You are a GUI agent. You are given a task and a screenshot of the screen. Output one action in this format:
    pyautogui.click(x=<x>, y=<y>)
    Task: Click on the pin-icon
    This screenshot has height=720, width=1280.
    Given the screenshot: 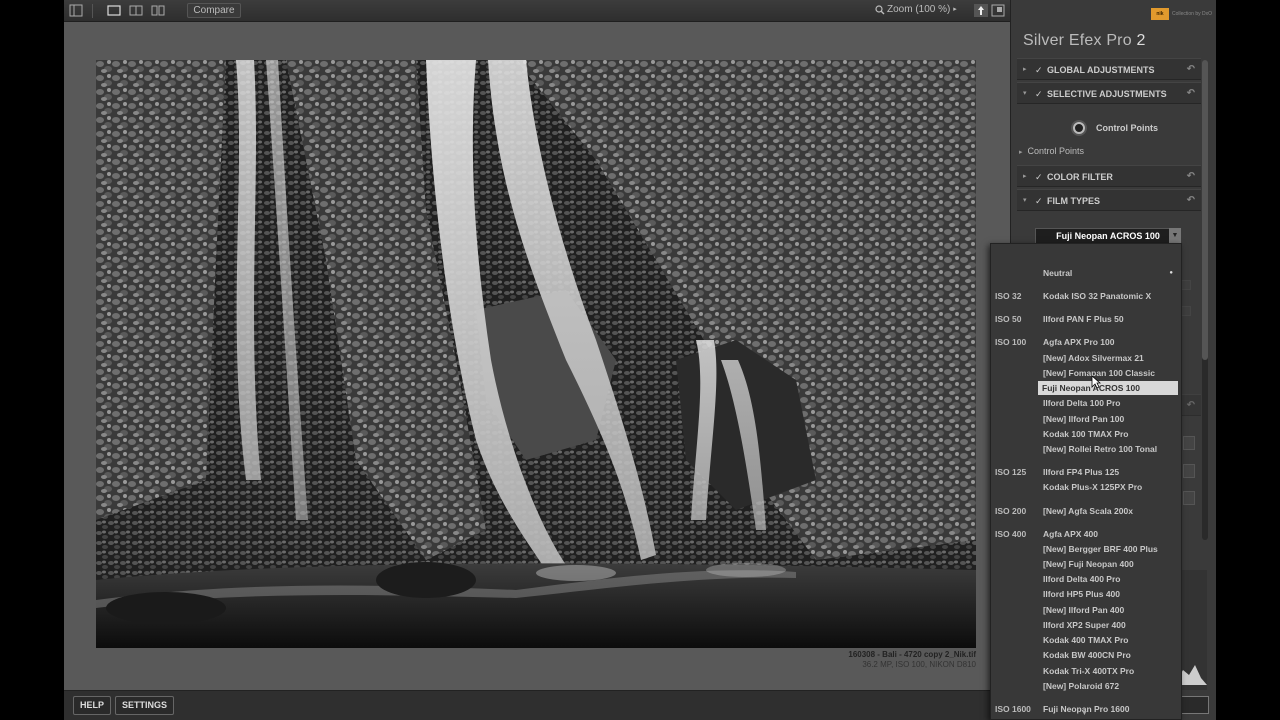 What is the action you would take?
    pyautogui.click(x=981, y=10)
    